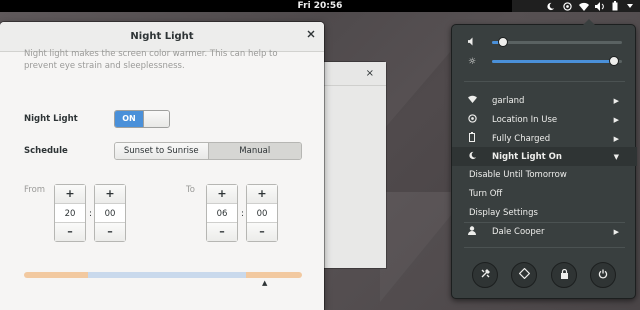  Describe the element at coordinates (472, 61) in the screenshot. I see `brightness-icon: ☼` at that location.